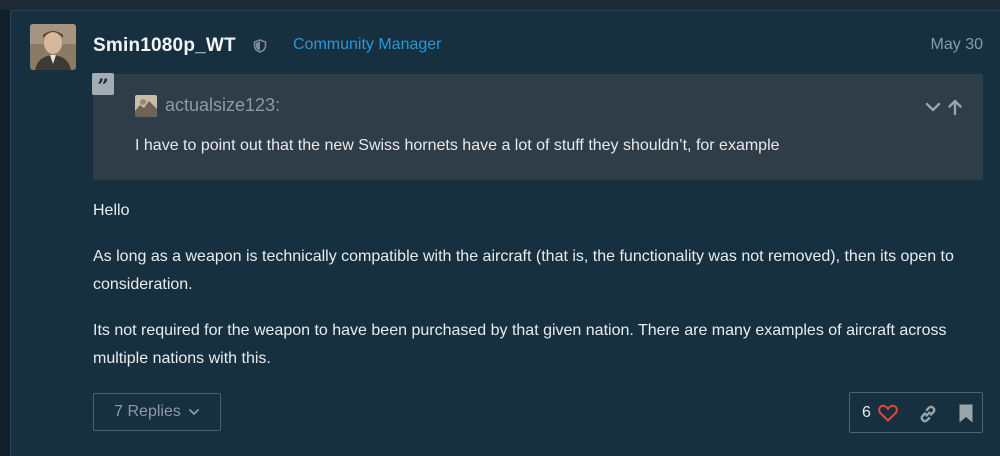 Image resolution: width=1000 pixels, height=456 pixels. Describe the element at coordinates (367, 45) in the screenshot. I see `user-title: Community Manager` at that location.